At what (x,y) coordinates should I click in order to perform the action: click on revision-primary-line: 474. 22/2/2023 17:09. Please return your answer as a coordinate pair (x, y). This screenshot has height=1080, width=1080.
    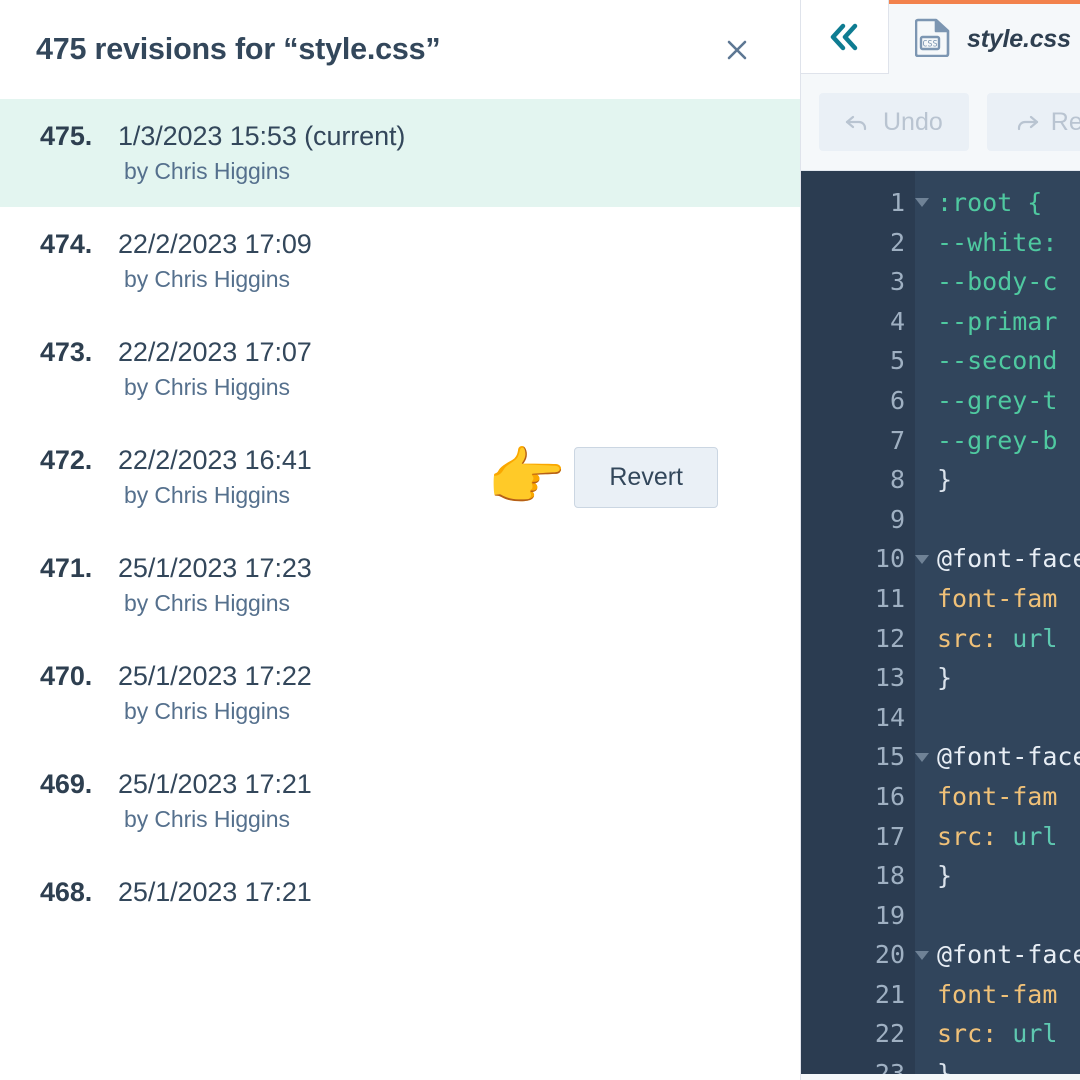
    Looking at the image, I should click on (402, 244).